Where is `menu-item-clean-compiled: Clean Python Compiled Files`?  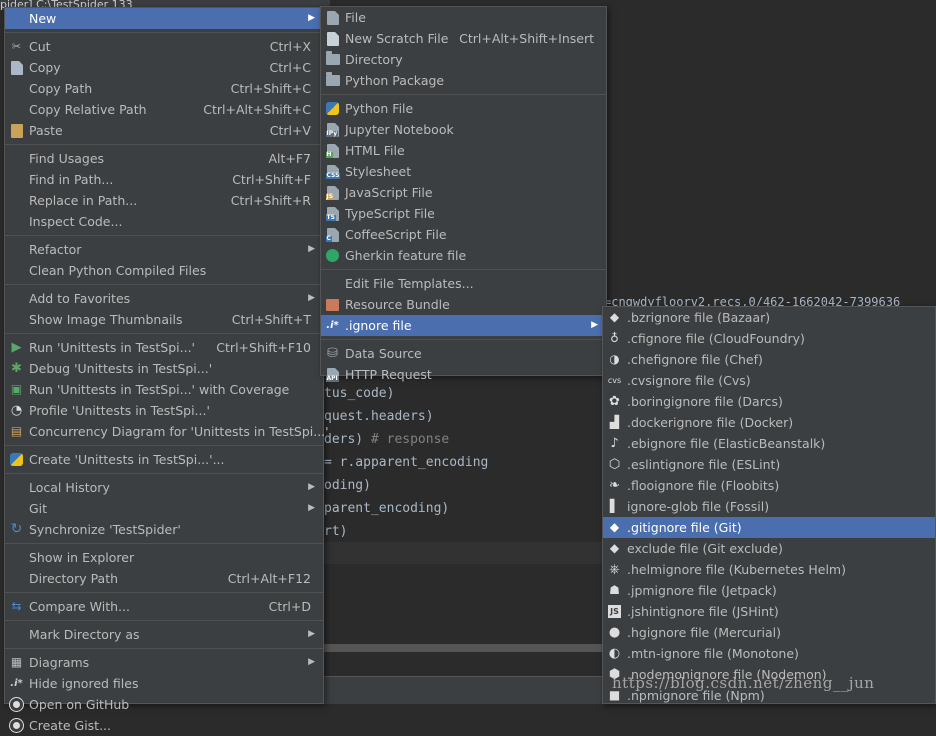
menu-item-clean-compiled: Clean Python Compiled Files is located at coordinates (164, 270).